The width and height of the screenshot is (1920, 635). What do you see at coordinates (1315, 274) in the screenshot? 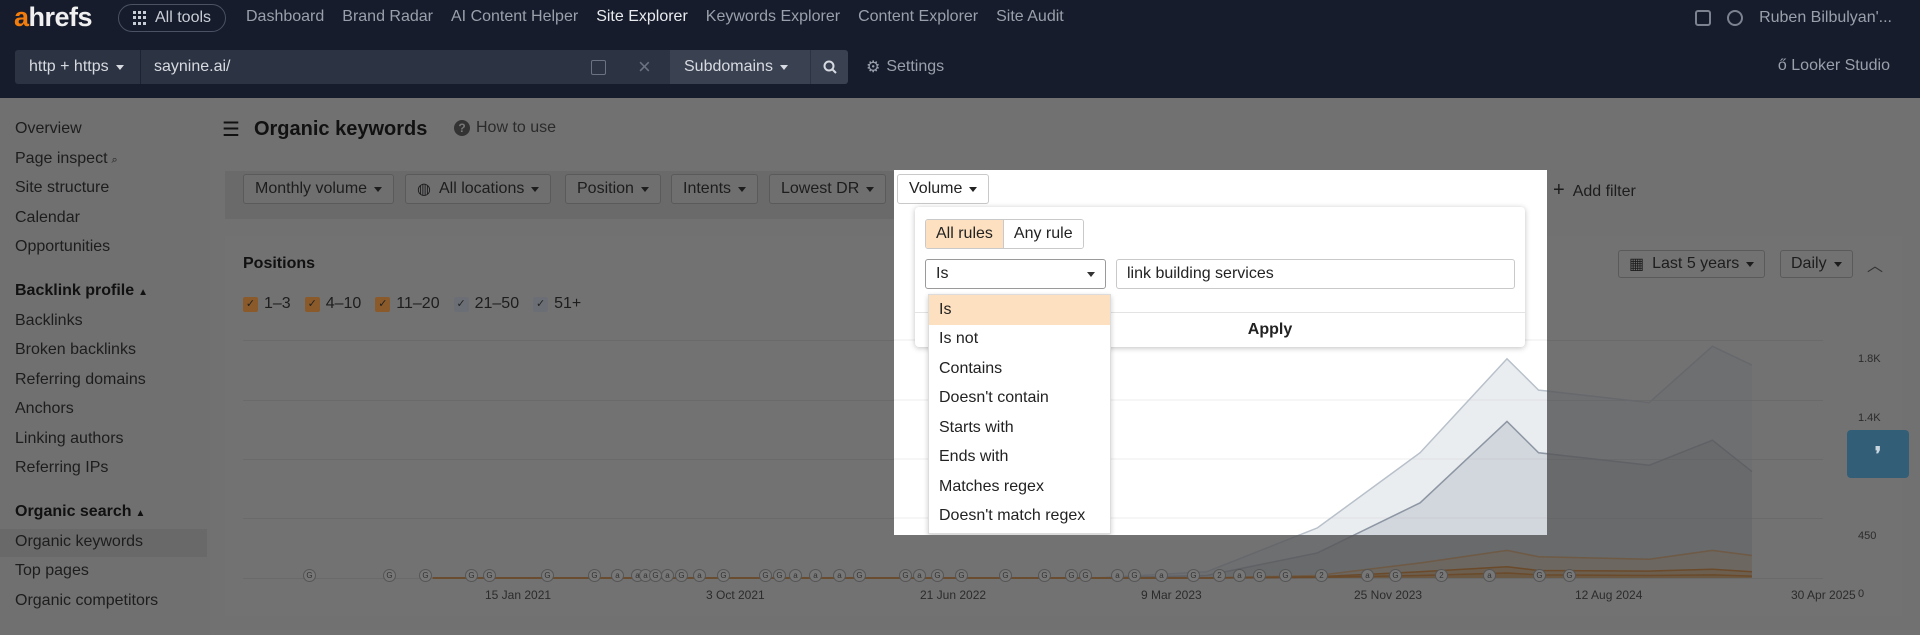
I see `keyword-value-input: link building services` at bounding box center [1315, 274].